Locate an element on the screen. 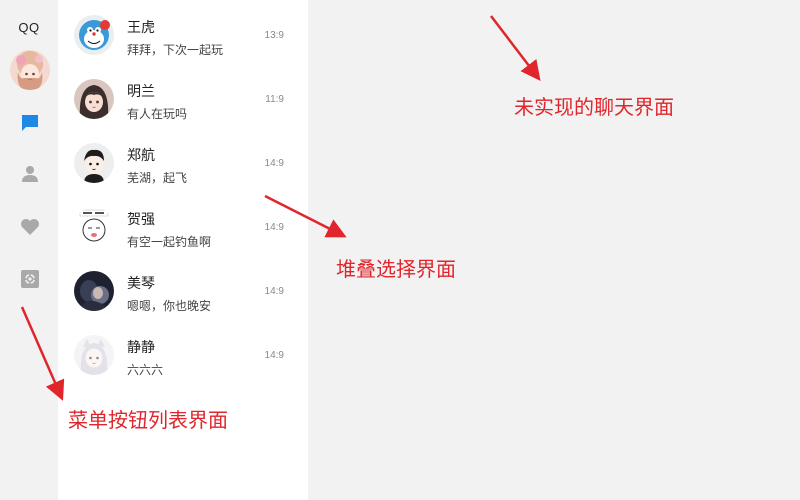  contact-name: 明兰 is located at coordinates (141, 92).